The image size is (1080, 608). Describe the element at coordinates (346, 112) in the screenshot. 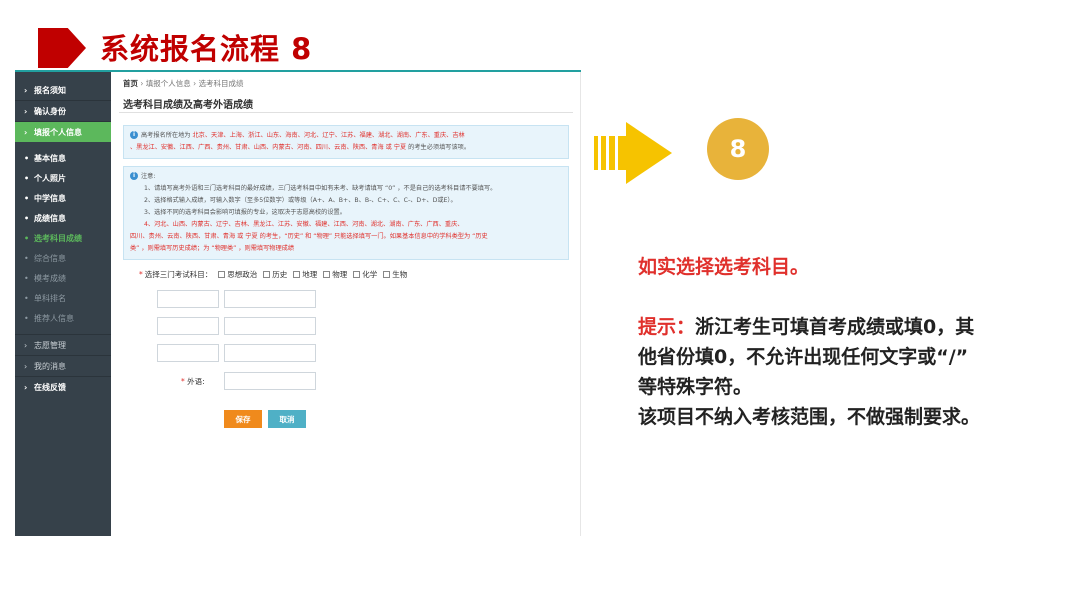

I see `divider` at that location.